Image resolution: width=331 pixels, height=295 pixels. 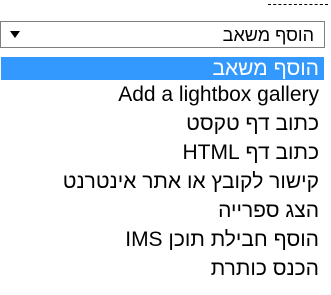 What do you see at coordinates (162, 34) in the screenshot?
I see `add-resource-select: הוסף משאב` at bounding box center [162, 34].